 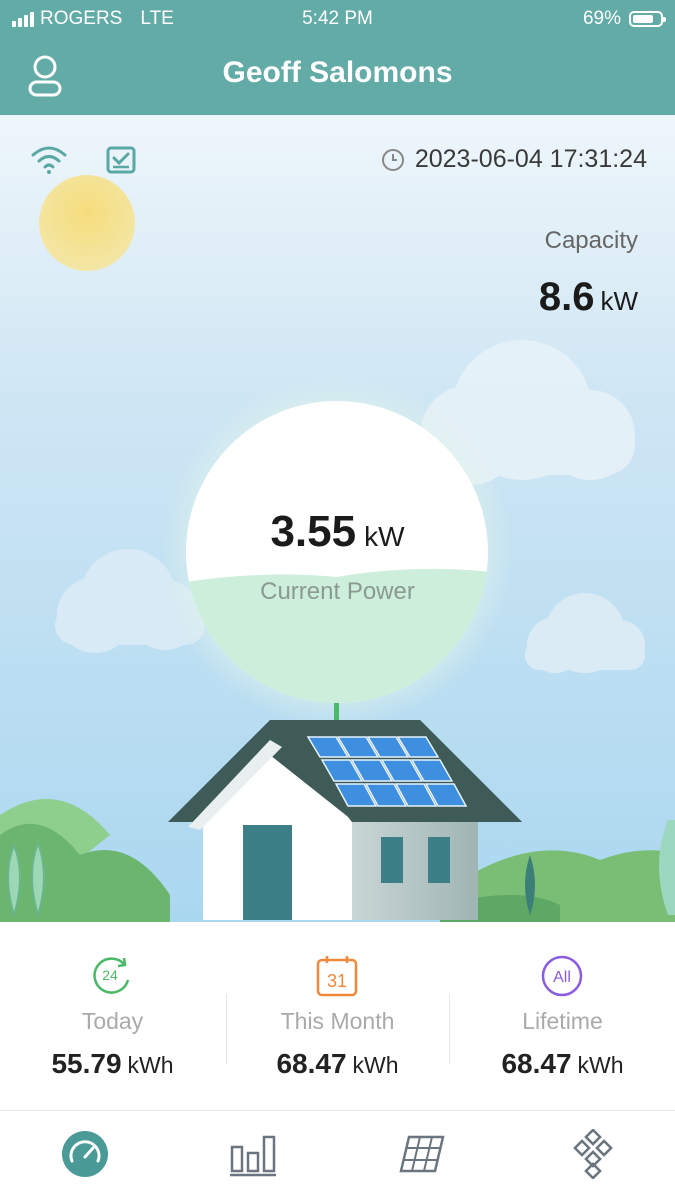 What do you see at coordinates (49, 160) in the screenshot?
I see `wifi-icon` at bounding box center [49, 160].